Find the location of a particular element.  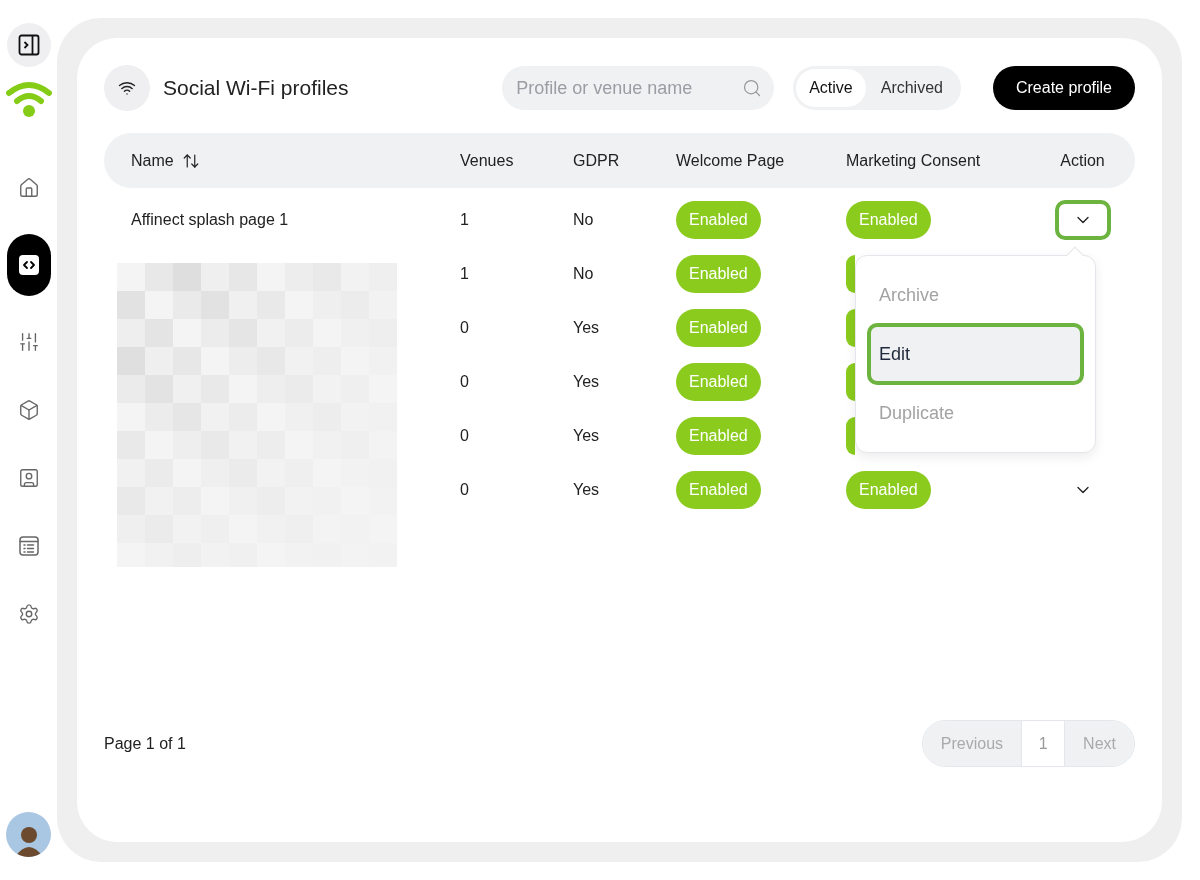

search-field: Profile or venue name is located at coordinates (638, 88).